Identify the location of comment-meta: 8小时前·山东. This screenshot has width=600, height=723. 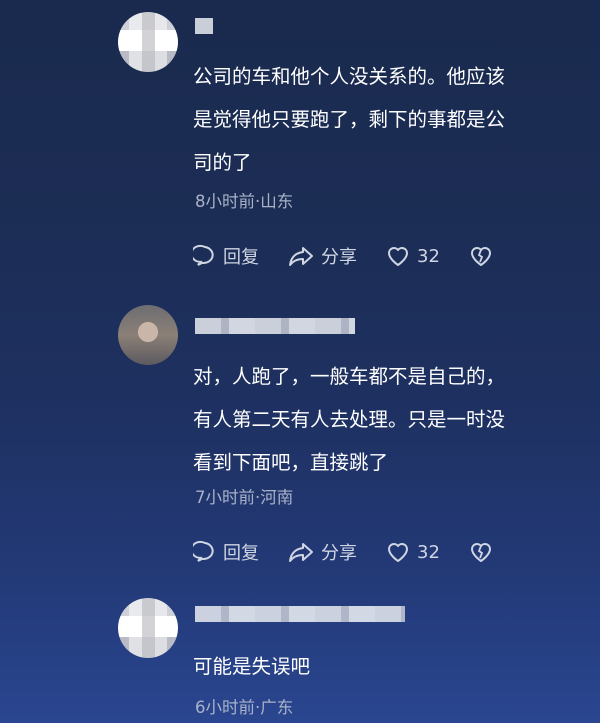
(244, 201).